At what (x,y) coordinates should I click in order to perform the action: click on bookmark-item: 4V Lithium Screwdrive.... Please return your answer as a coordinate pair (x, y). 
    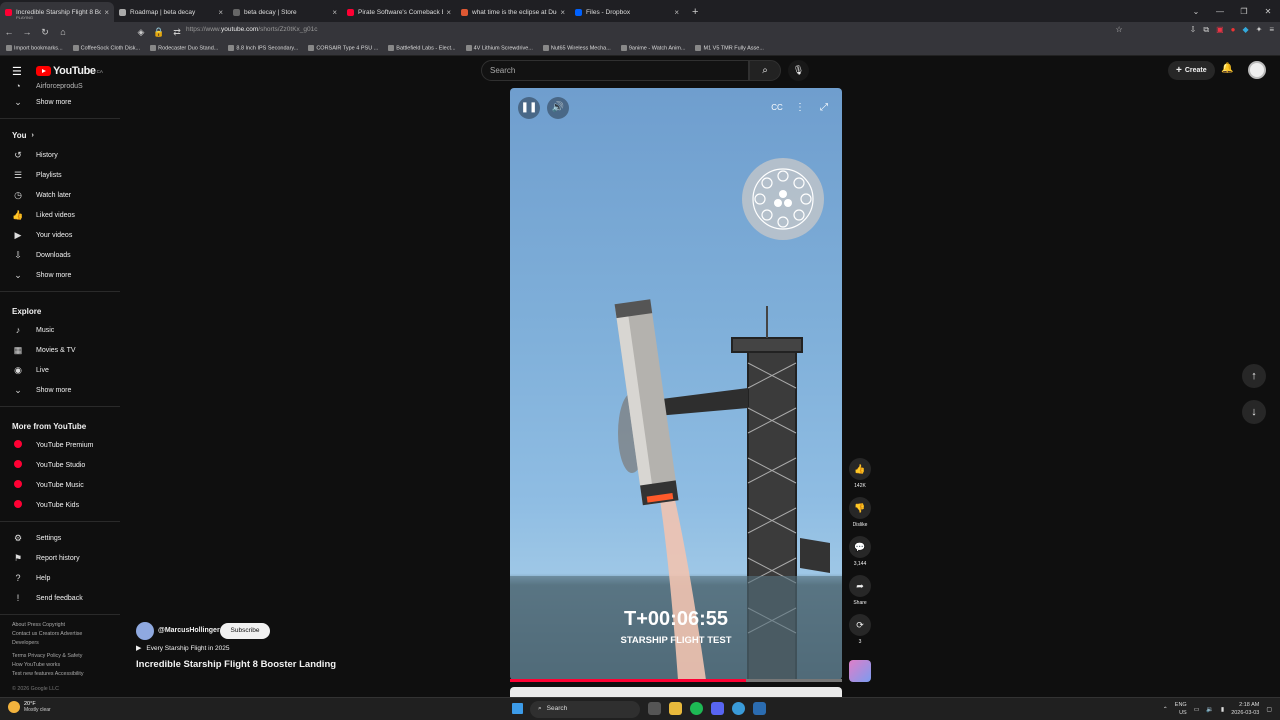
    Looking at the image, I should click on (499, 48).